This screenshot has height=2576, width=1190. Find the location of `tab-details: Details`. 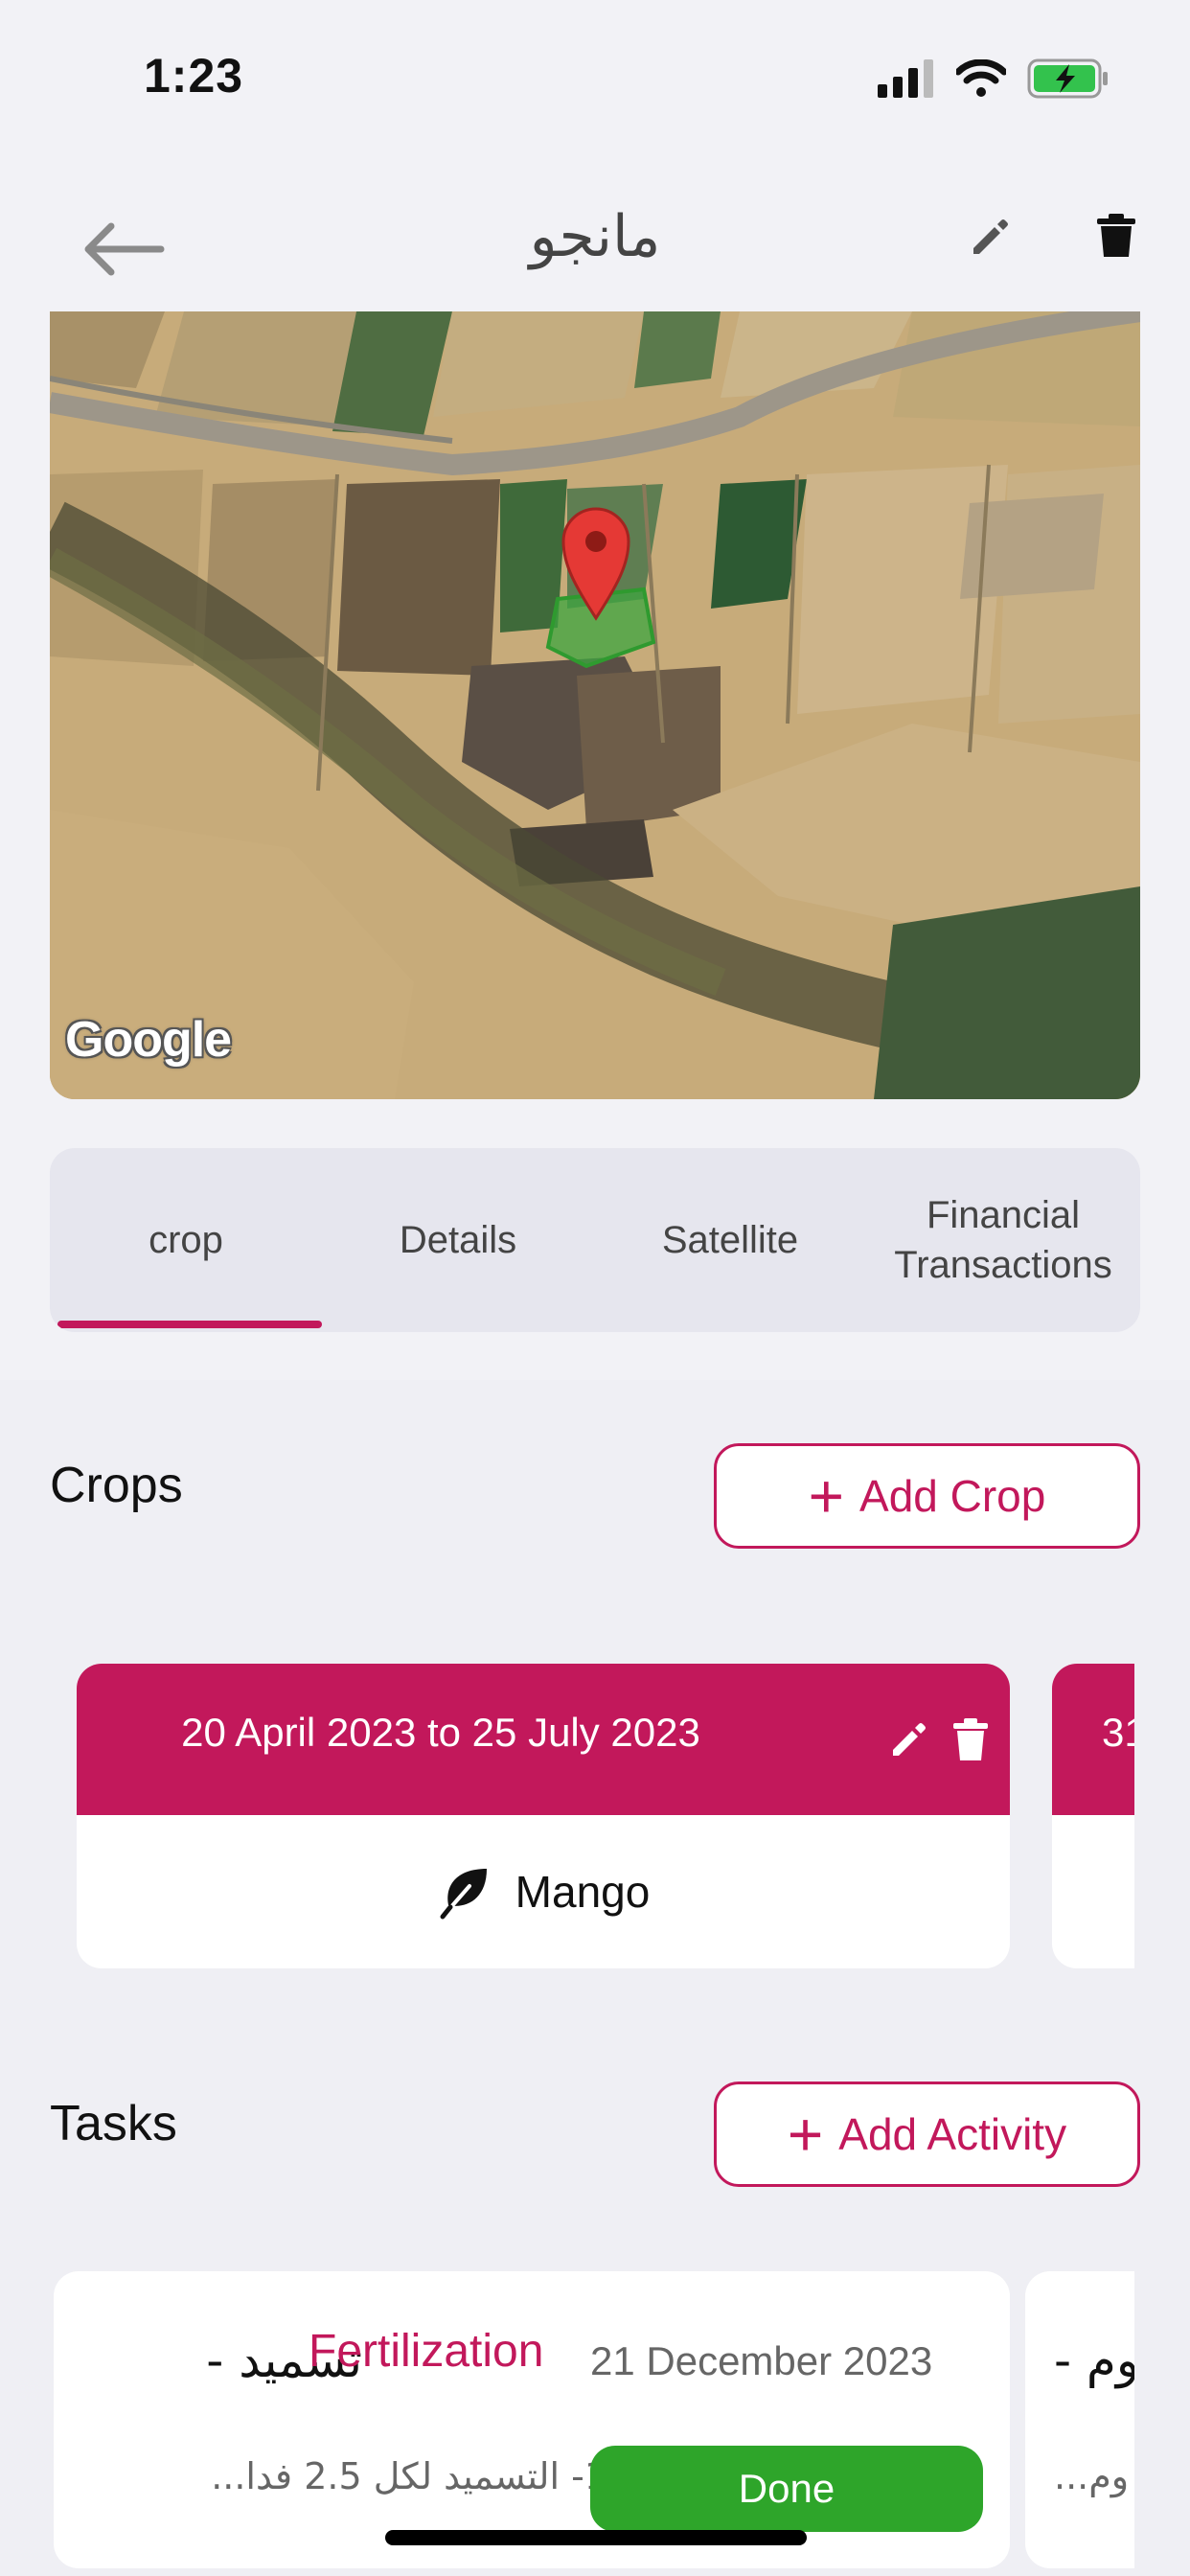

tab-details: Details is located at coordinates (458, 1240).